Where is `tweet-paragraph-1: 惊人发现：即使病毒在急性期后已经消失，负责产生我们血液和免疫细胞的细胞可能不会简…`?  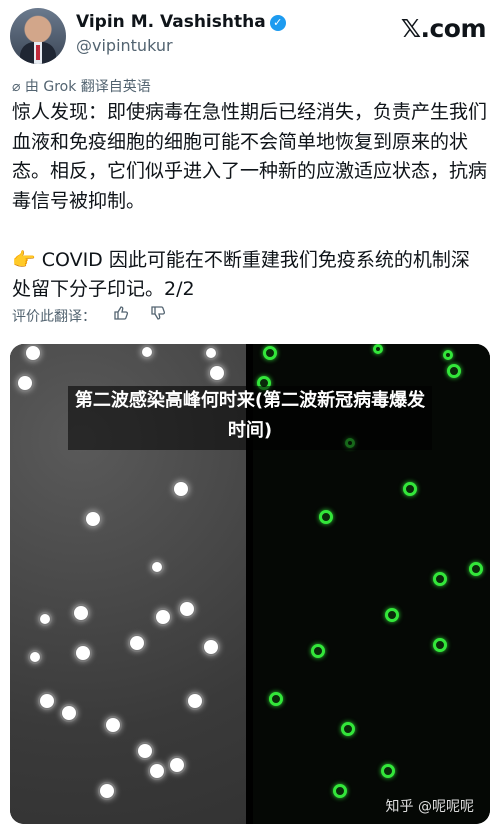 tweet-paragraph-1: 惊人发现：即使病毒在急性期后已经消失，负责产生我们血液和免疫细胞的细胞可能不会简… is located at coordinates (250, 156).